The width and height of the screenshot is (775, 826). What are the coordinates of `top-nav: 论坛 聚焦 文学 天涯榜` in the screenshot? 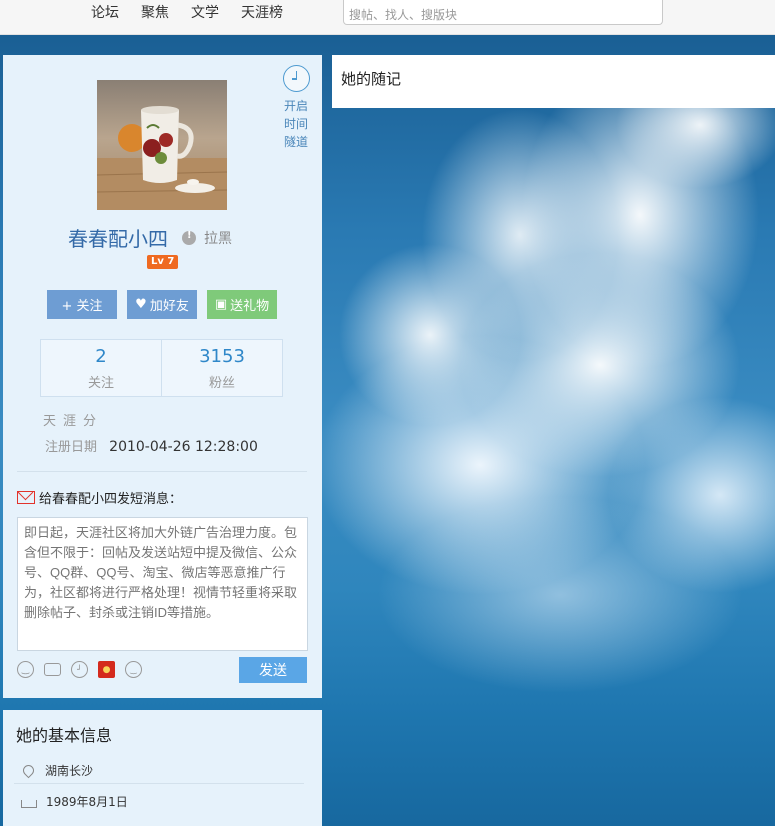 It's located at (198, 12).